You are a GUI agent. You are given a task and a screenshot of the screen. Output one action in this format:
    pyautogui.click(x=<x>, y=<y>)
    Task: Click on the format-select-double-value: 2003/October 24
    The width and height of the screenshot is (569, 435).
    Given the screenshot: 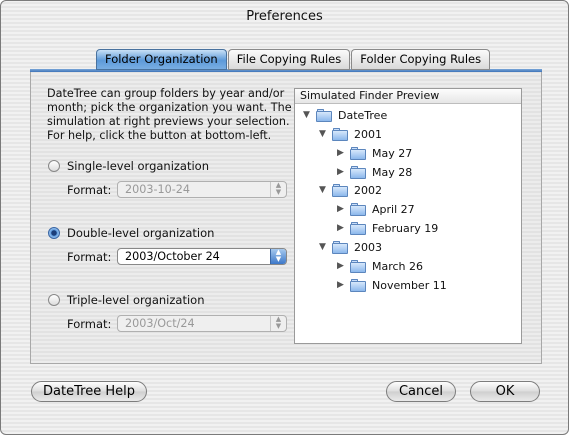 What is the action you would take?
    pyautogui.click(x=172, y=256)
    